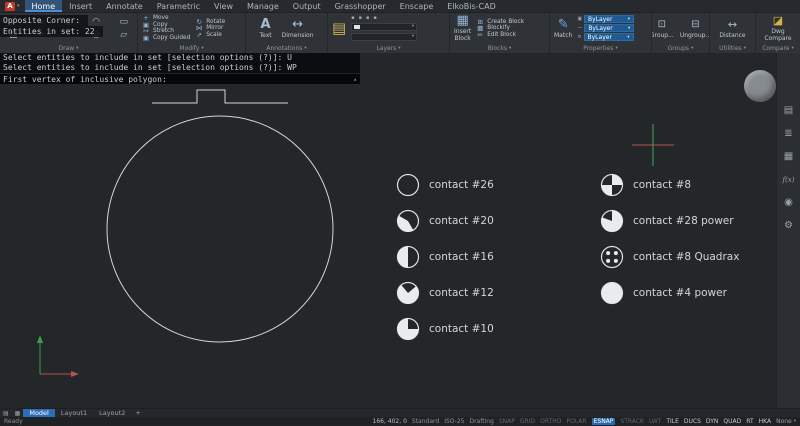  I want to click on status-toggle-quad: QUAD, so click(732, 421).